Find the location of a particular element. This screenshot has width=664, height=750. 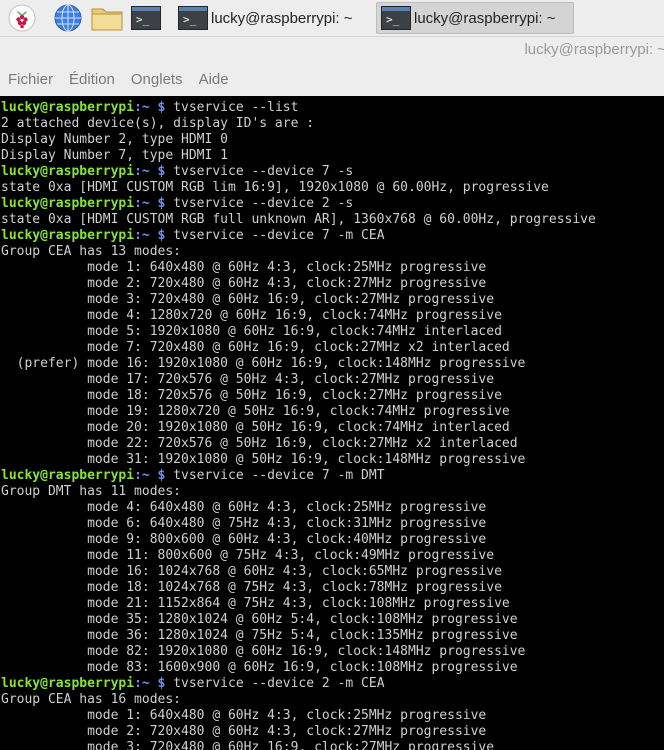

window-title: lucky@raspberrypi: ~ is located at coordinates (594, 49).